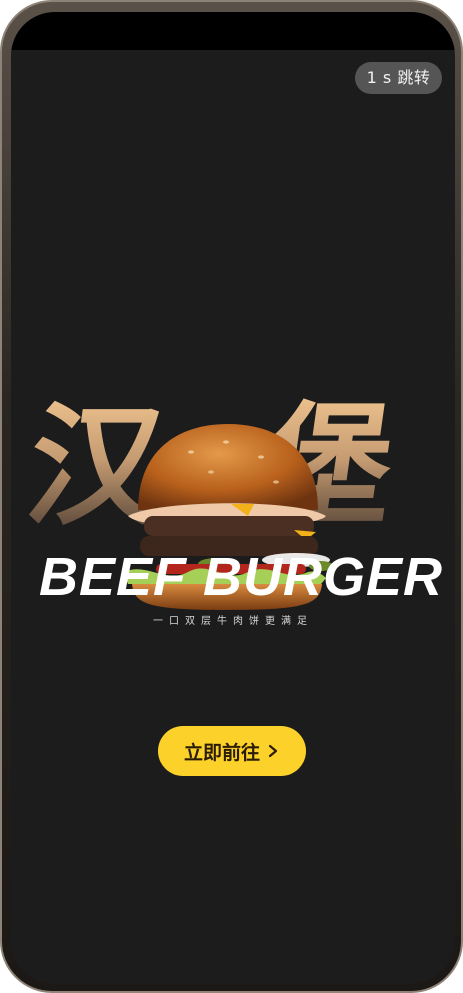 This screenshot has width=463, height=993. I want to click on go-now-label: 立即前往, so click(221, 752).